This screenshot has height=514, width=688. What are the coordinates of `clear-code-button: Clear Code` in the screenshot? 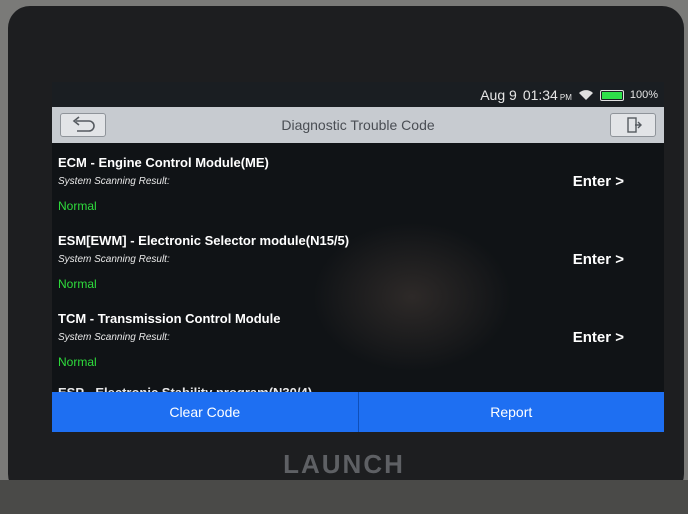 It's located at (205, 412).